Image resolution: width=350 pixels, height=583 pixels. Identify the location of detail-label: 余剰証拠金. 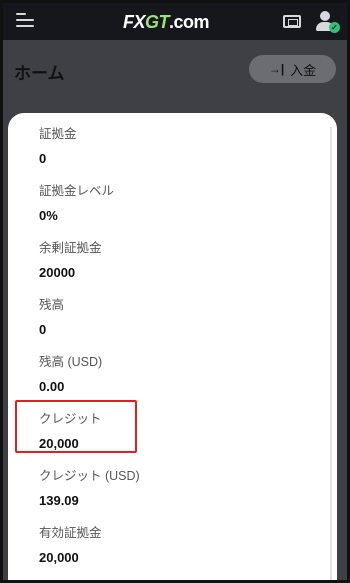
(70, 248).